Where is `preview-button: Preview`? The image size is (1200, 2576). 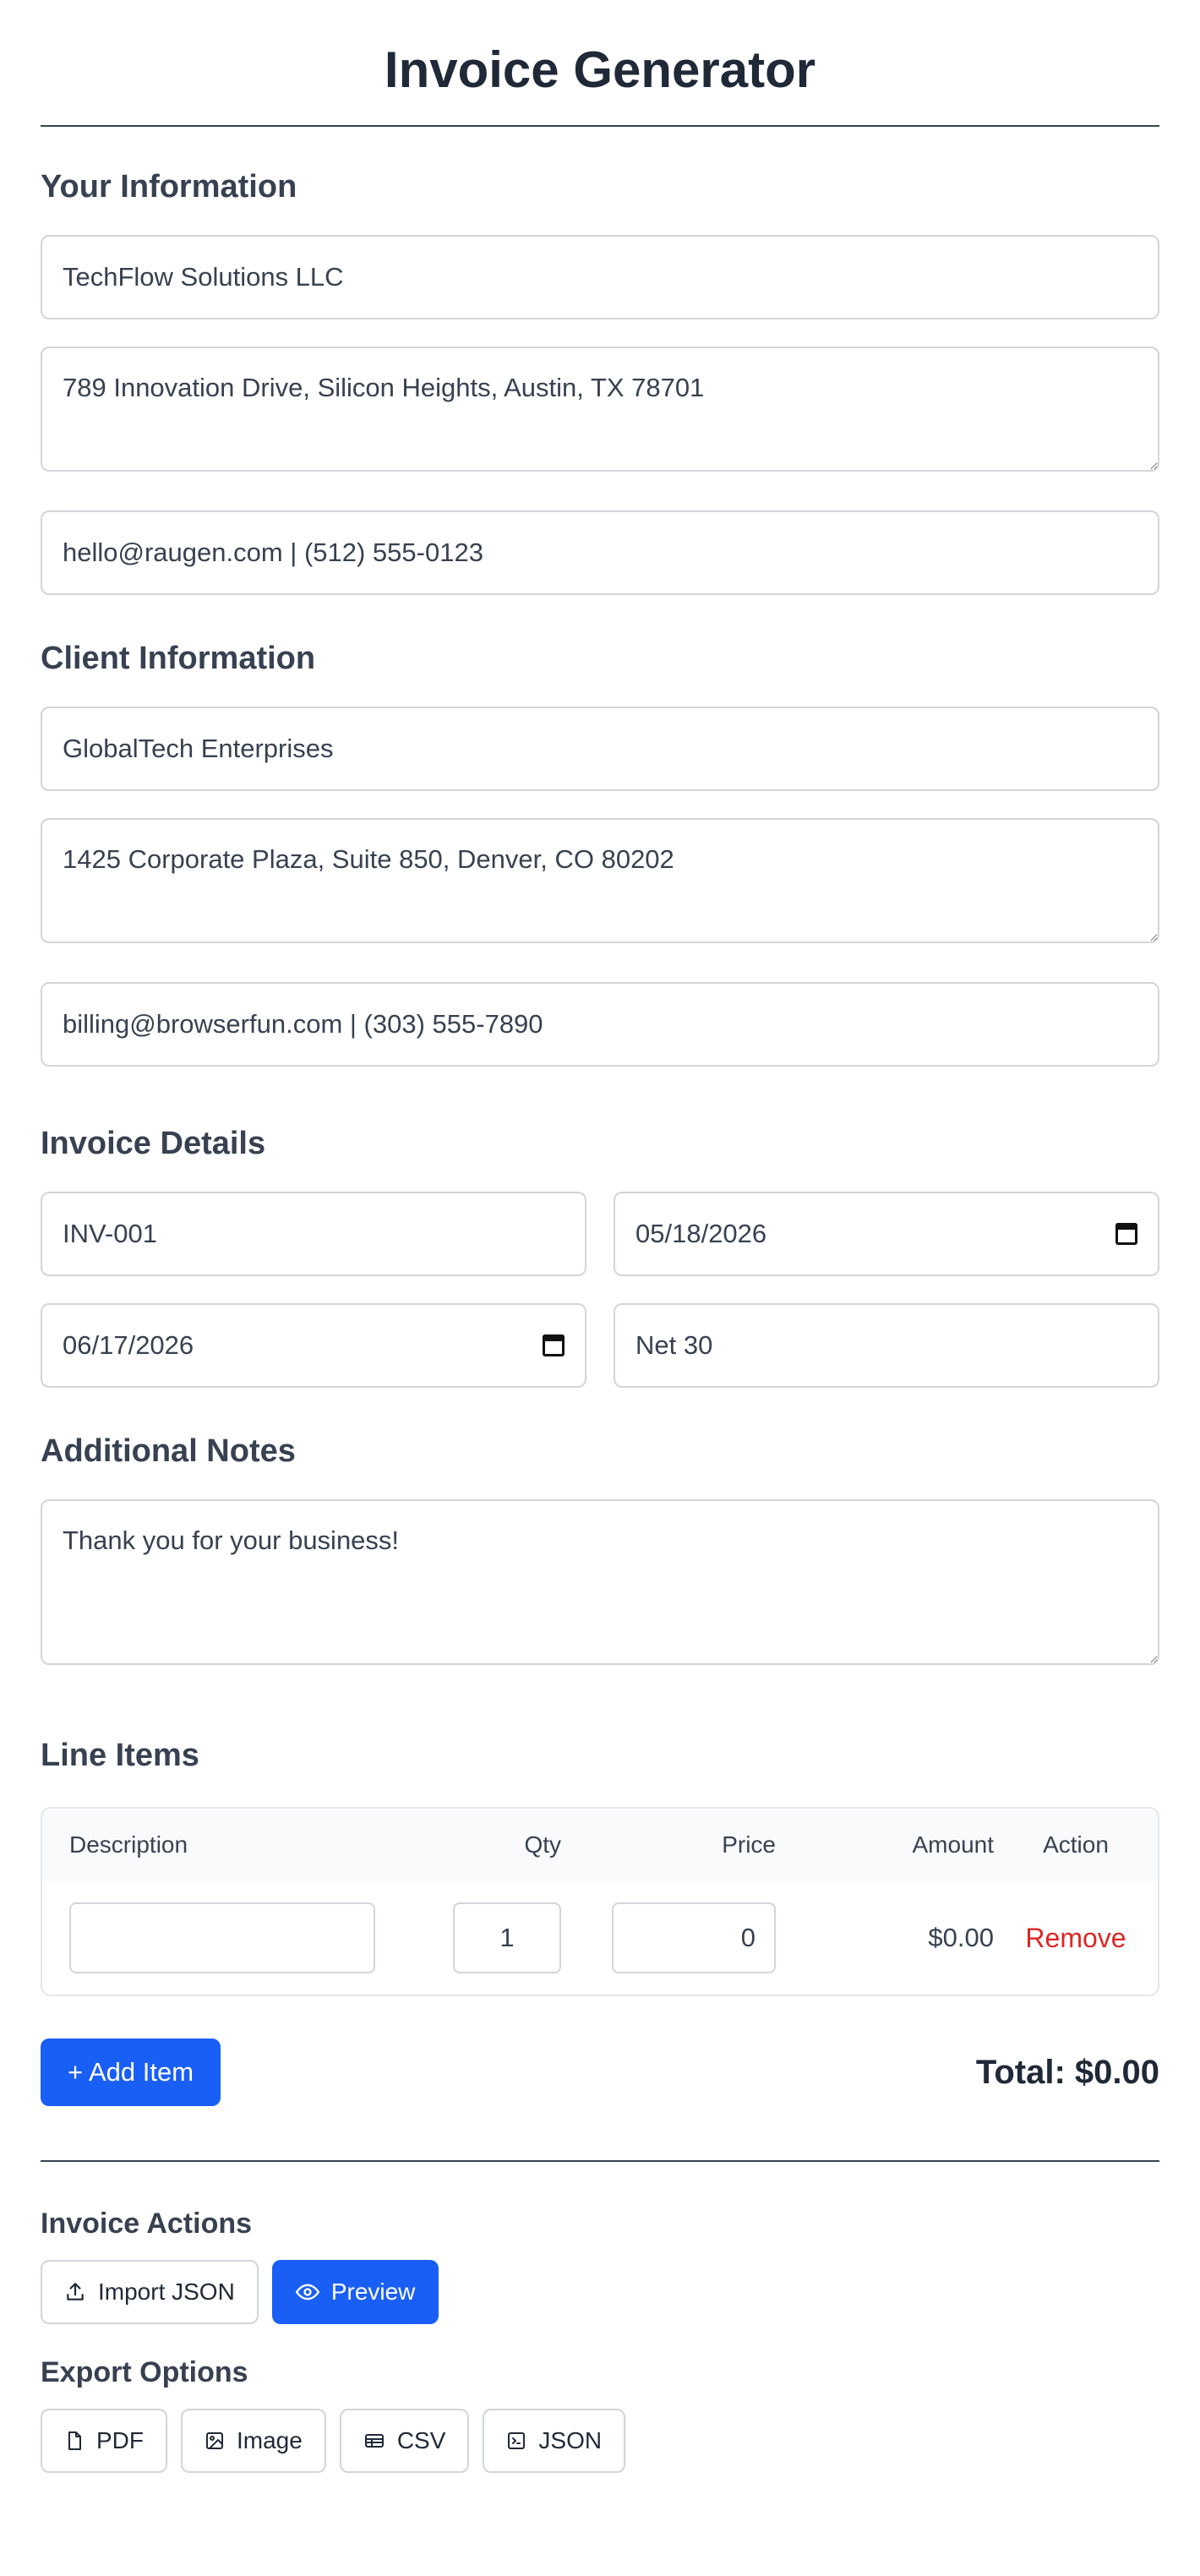
preview-button: Preview is located at coordinates (355, 2292).